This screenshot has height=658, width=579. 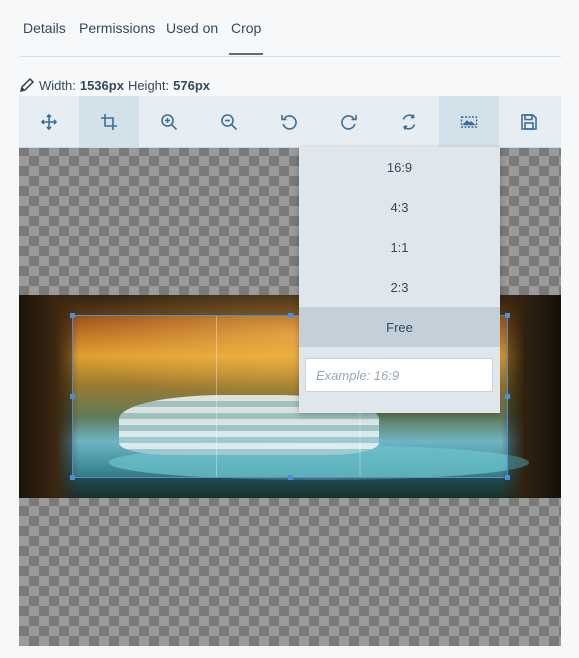 I want to click on ratio-option-2-3: 2:3, so click(x=399, y=287).